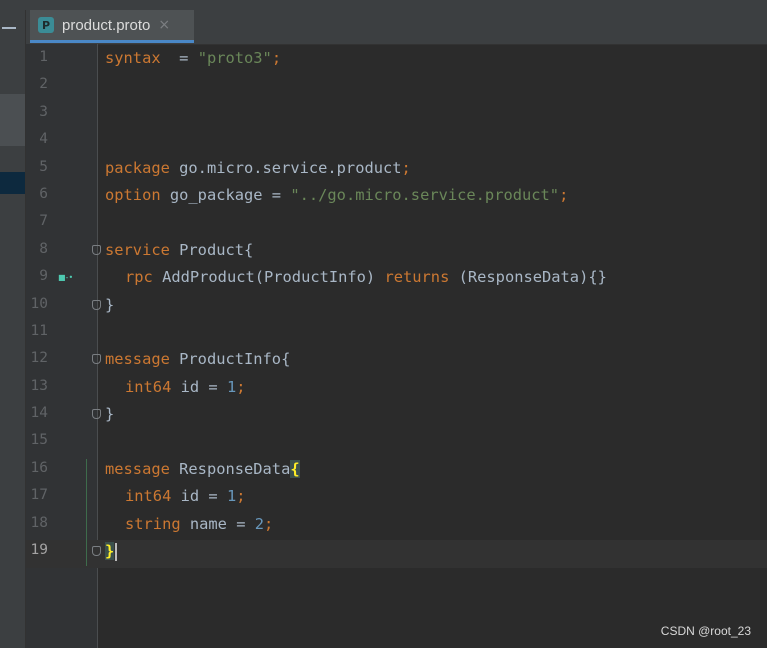 The height and width of the screenshot is (648, 767). What do you see at coordinates (383, 112) in the screenshot?
I see `code-line: 3` at bounding box center [383, 112].